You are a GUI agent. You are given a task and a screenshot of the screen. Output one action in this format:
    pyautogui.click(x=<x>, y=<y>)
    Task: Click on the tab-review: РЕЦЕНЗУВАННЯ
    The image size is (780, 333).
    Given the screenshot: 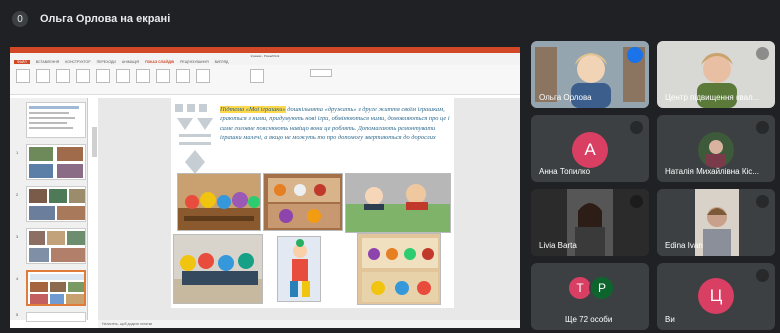 What is the action you would take?
    pyautogui.click(x=194, y=62)
    